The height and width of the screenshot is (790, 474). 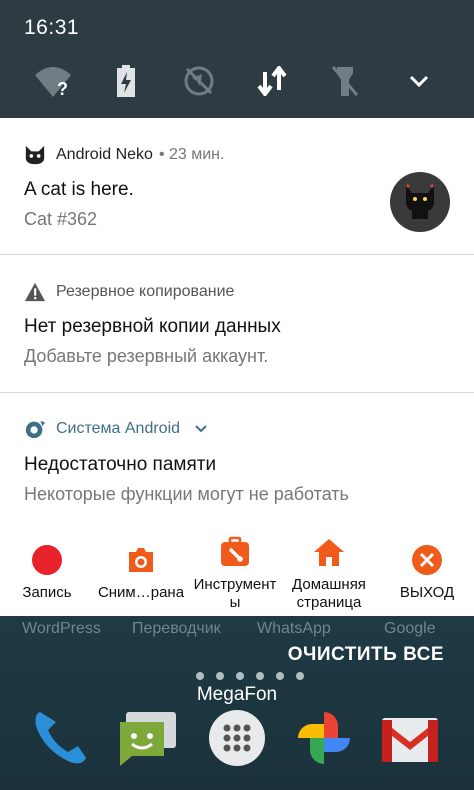 I want to click on camera-icon, so click(x=141, y=560).